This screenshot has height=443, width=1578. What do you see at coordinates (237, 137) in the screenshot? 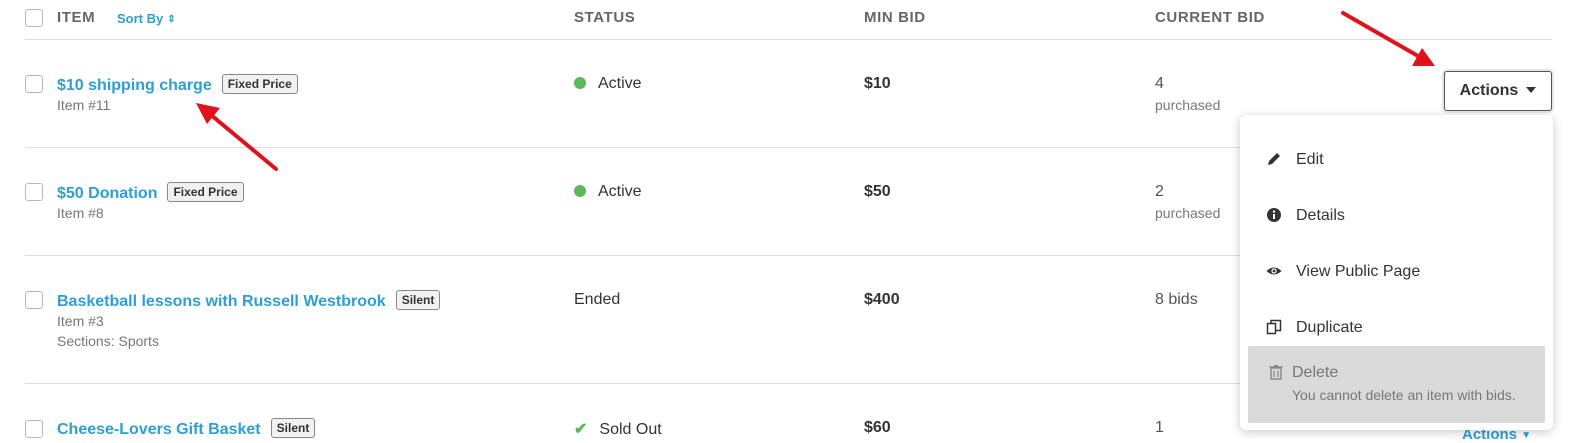
I see `arrow-to-item-title-icon` at bounding box center [237, 137].